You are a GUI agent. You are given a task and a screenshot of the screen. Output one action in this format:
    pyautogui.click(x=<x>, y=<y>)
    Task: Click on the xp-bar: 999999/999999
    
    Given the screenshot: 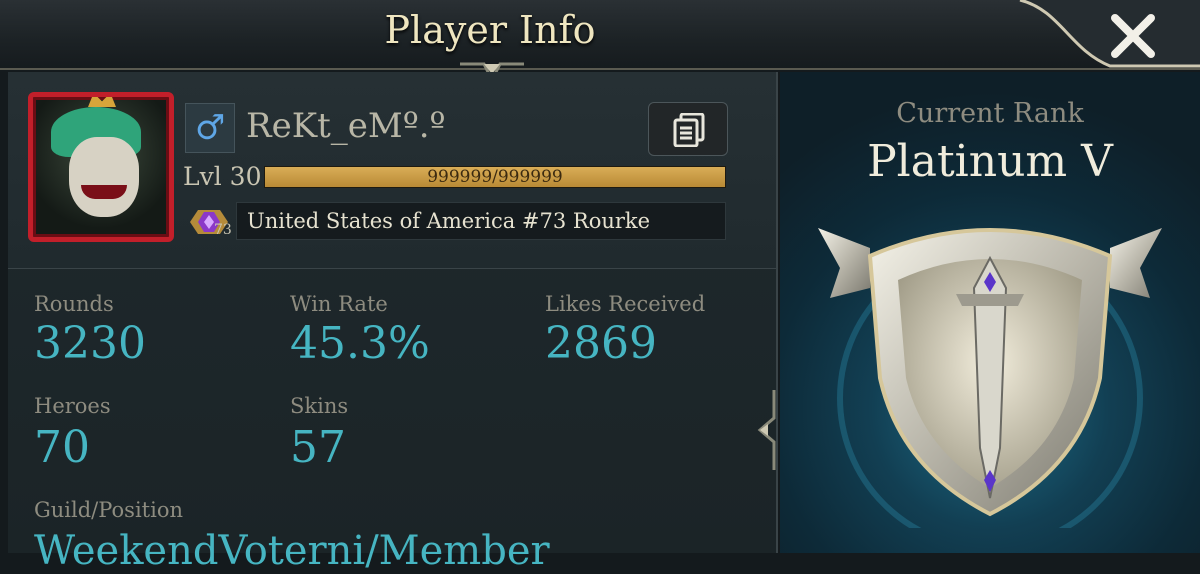 What is the action you would take?
    pyautogui.click(x=495, y=177)
    